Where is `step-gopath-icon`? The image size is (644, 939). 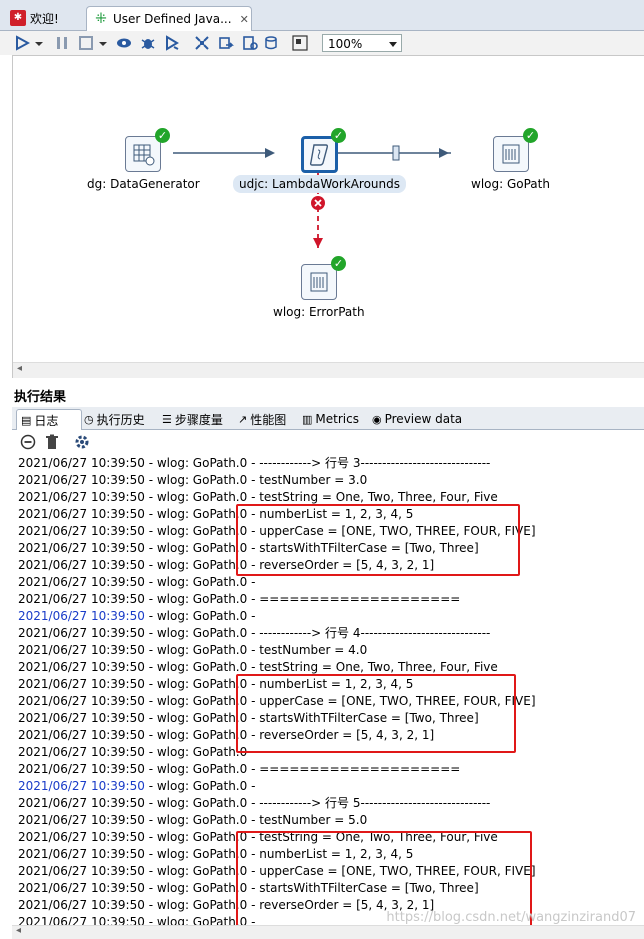 step-gopath-icon is located at coordinates (511, 154).